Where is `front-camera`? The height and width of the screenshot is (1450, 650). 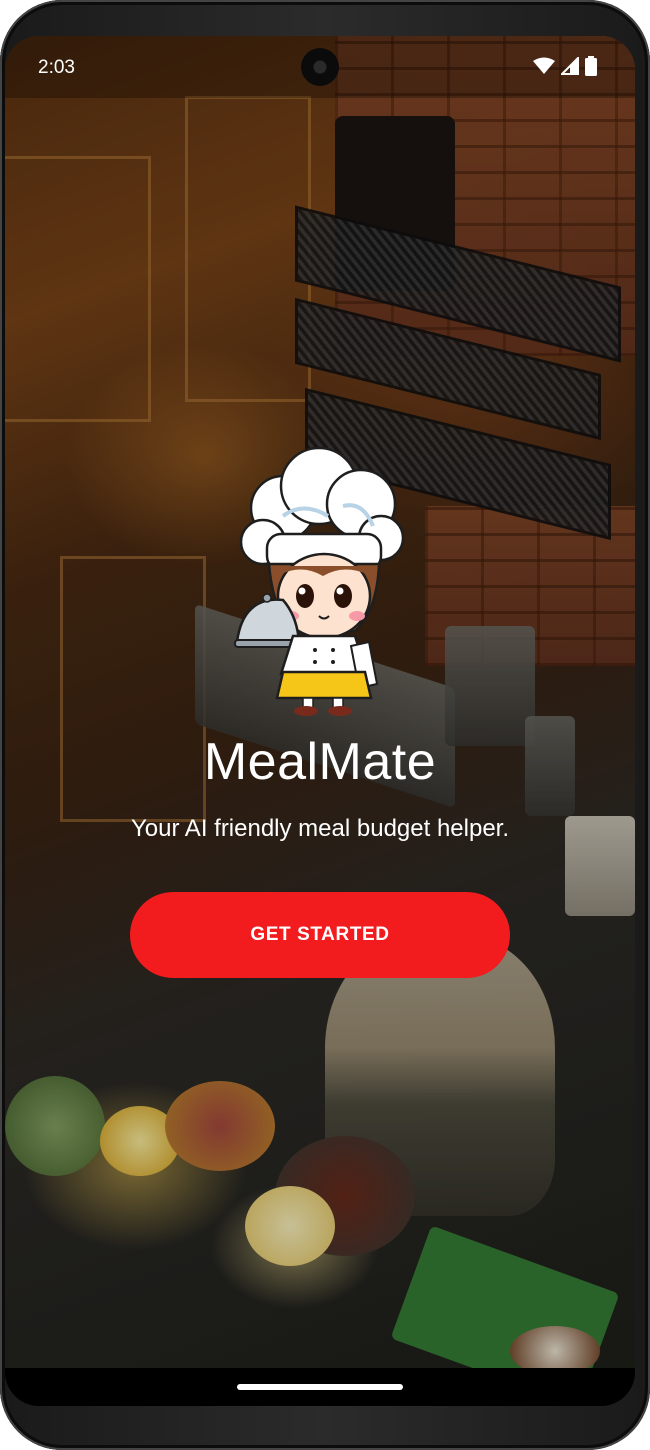 front-camera is located at coordinates (320, 67).